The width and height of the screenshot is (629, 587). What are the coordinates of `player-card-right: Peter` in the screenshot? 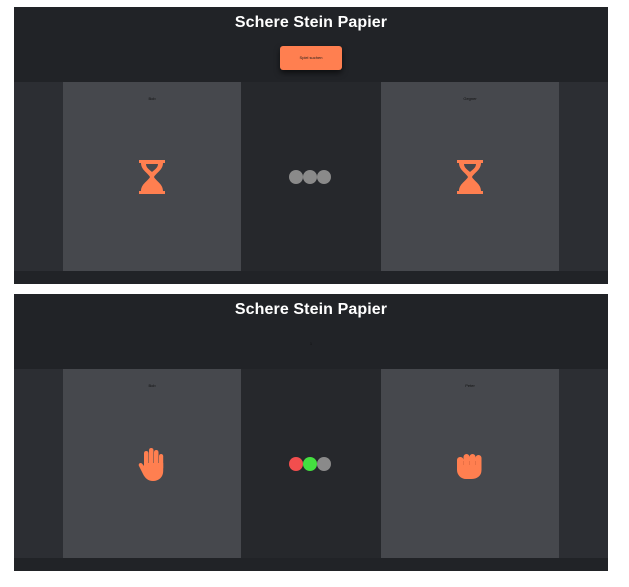 It's located at (470, 463).